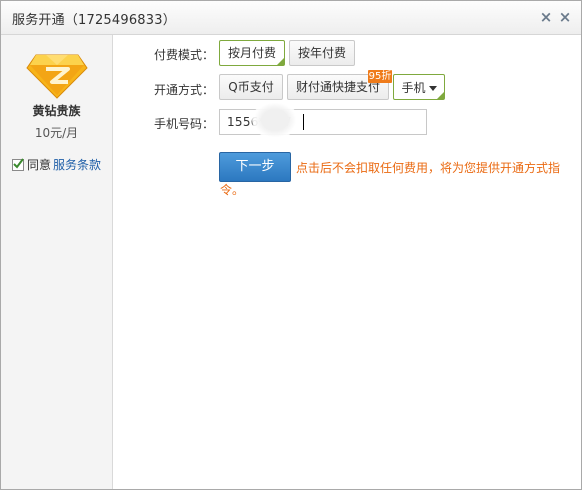 Image resolution: width=582 pixels, height=490 pixels. Describe the element at coordinates (322, 53) in the screenshot. I see `yearly-payment-option: 按年付费` at that location.